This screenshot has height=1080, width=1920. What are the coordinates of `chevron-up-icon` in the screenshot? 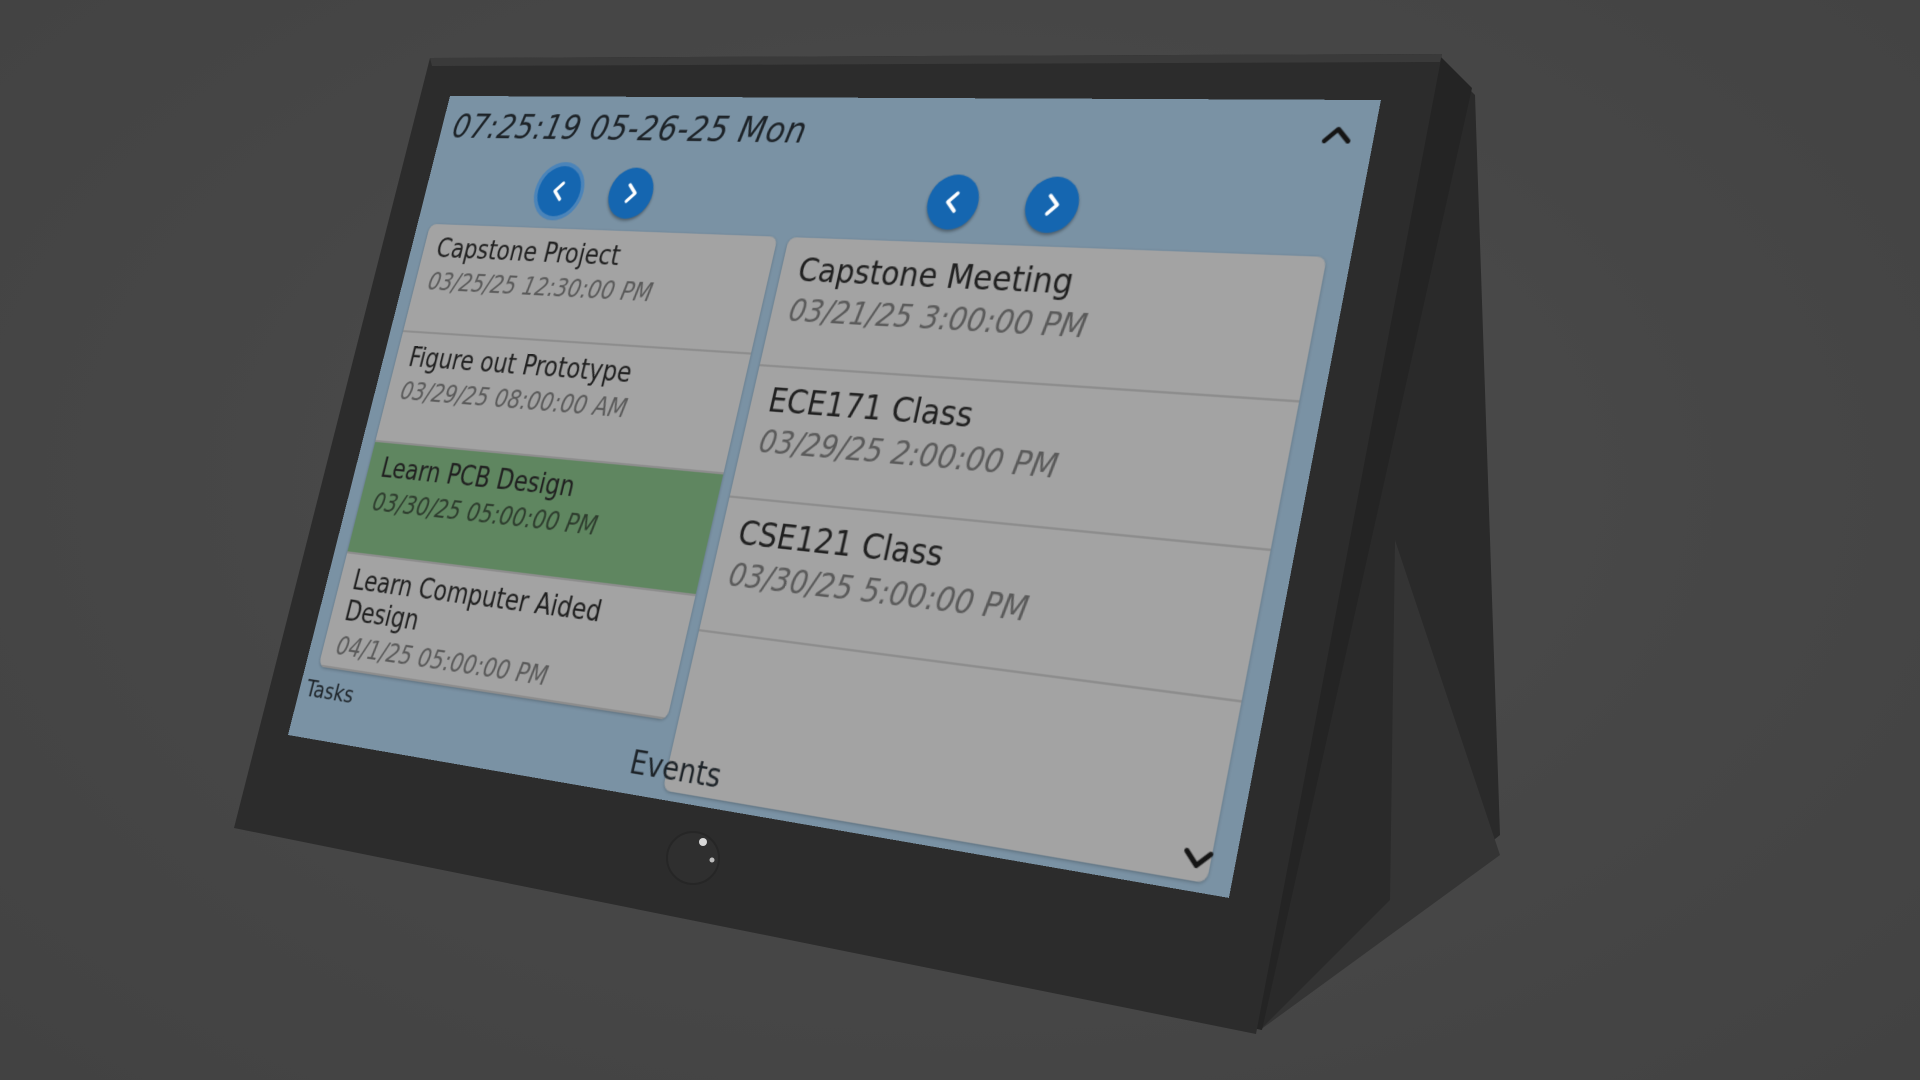 It's located at (1337, 134).